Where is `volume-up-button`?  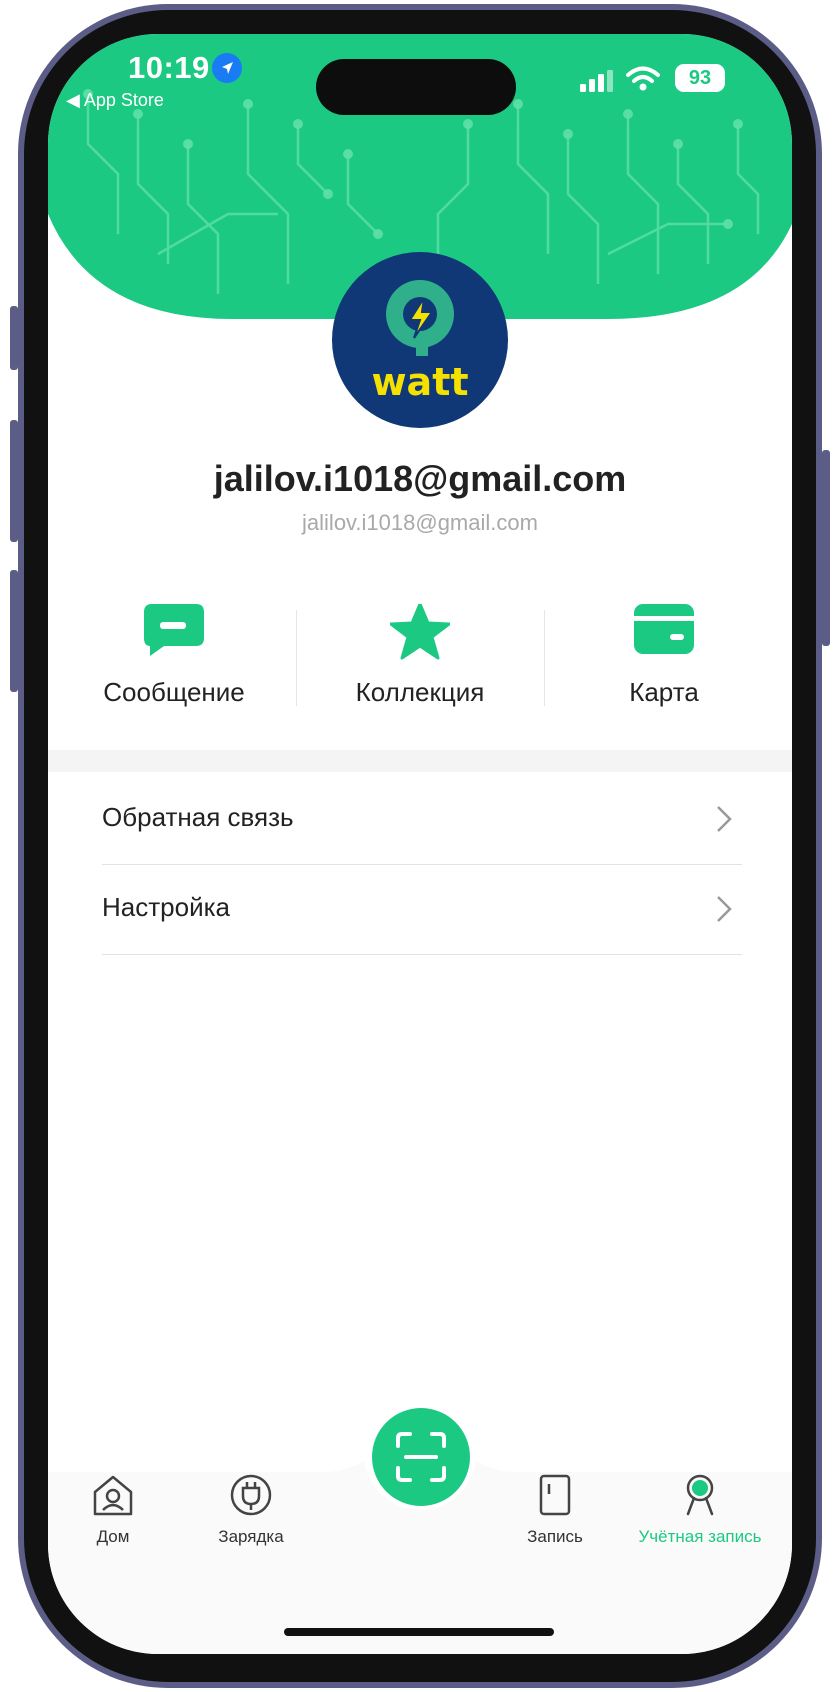 volume-up-button is located at coordinates (14, 481).